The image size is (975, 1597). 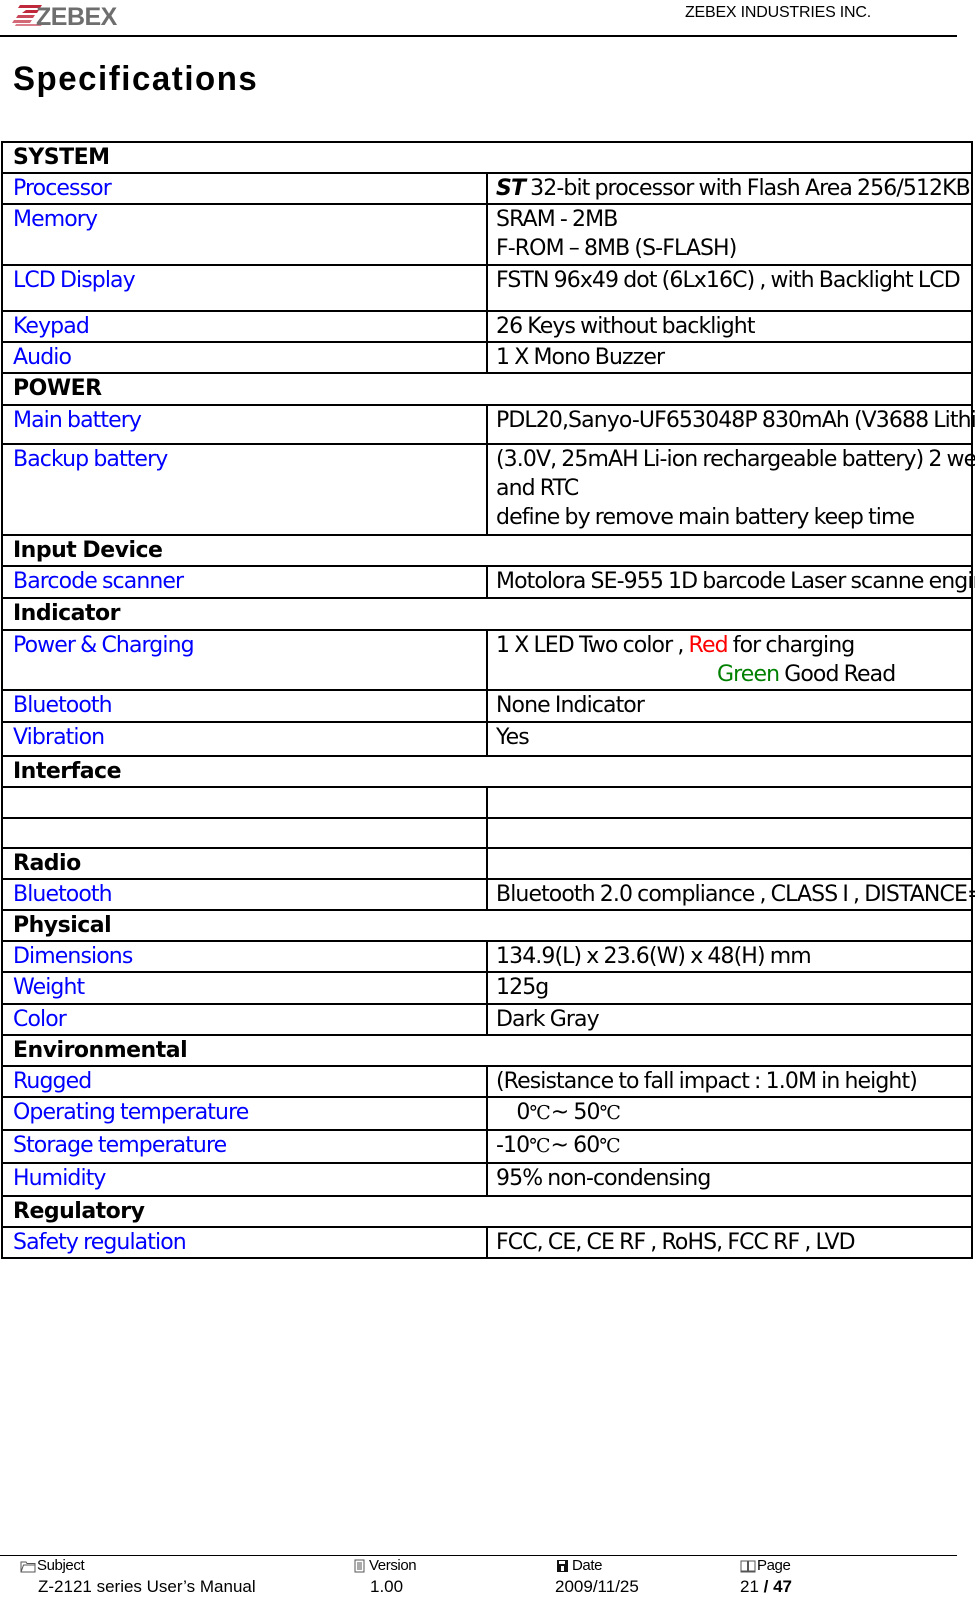 I want to click on table-row-storage-temperature: Storage temperature -10℃~ 60℃, so click(x=487, y=1146).